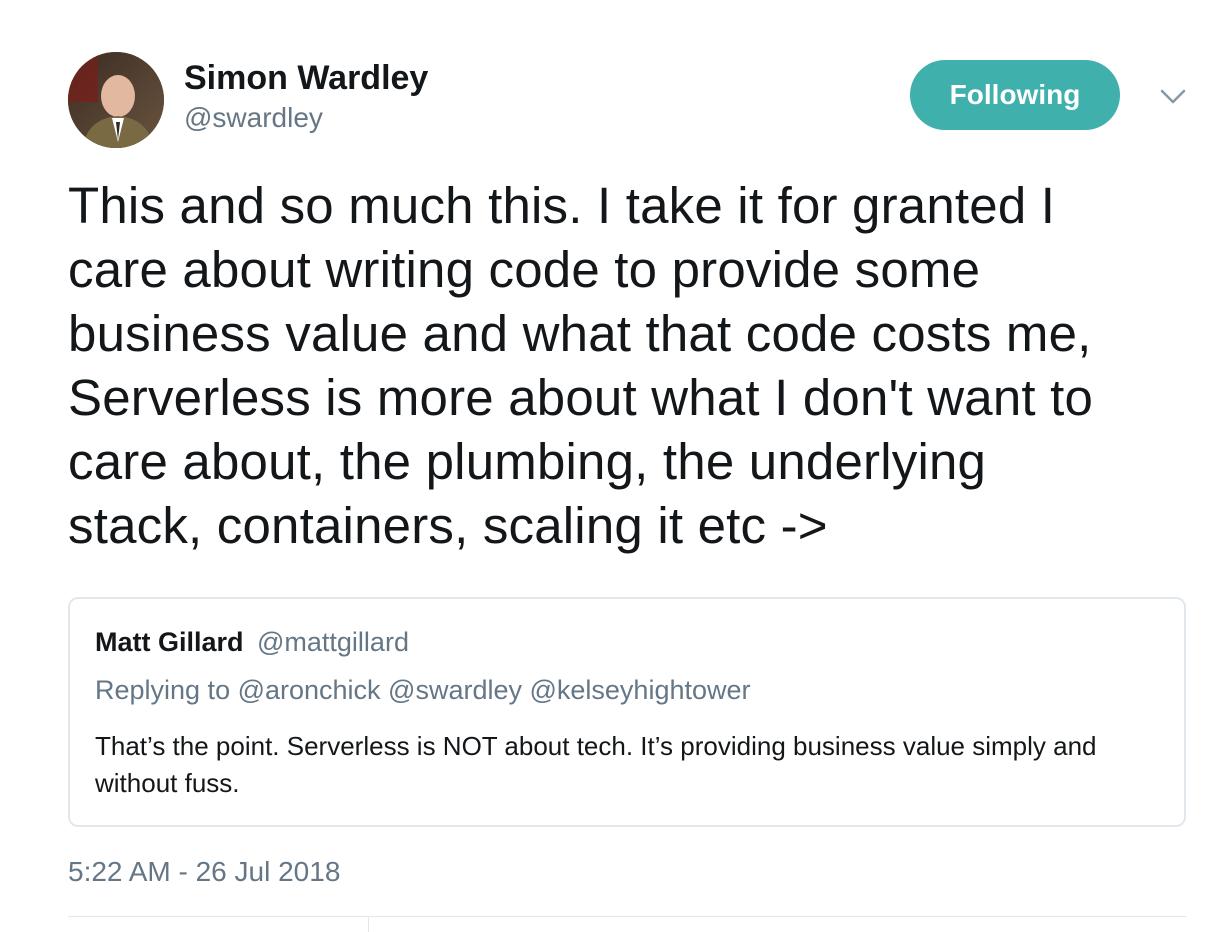 Image resolution: width=1230 pixels, height=932 pixels. I want to click on avatar-image, so click(116, 100).